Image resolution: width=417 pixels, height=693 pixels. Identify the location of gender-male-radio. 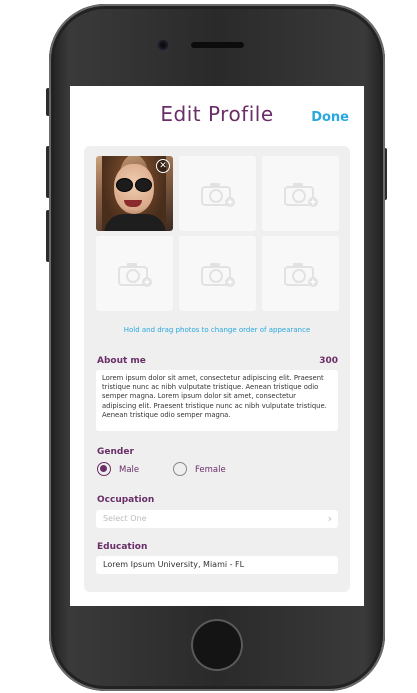
(104, 469).